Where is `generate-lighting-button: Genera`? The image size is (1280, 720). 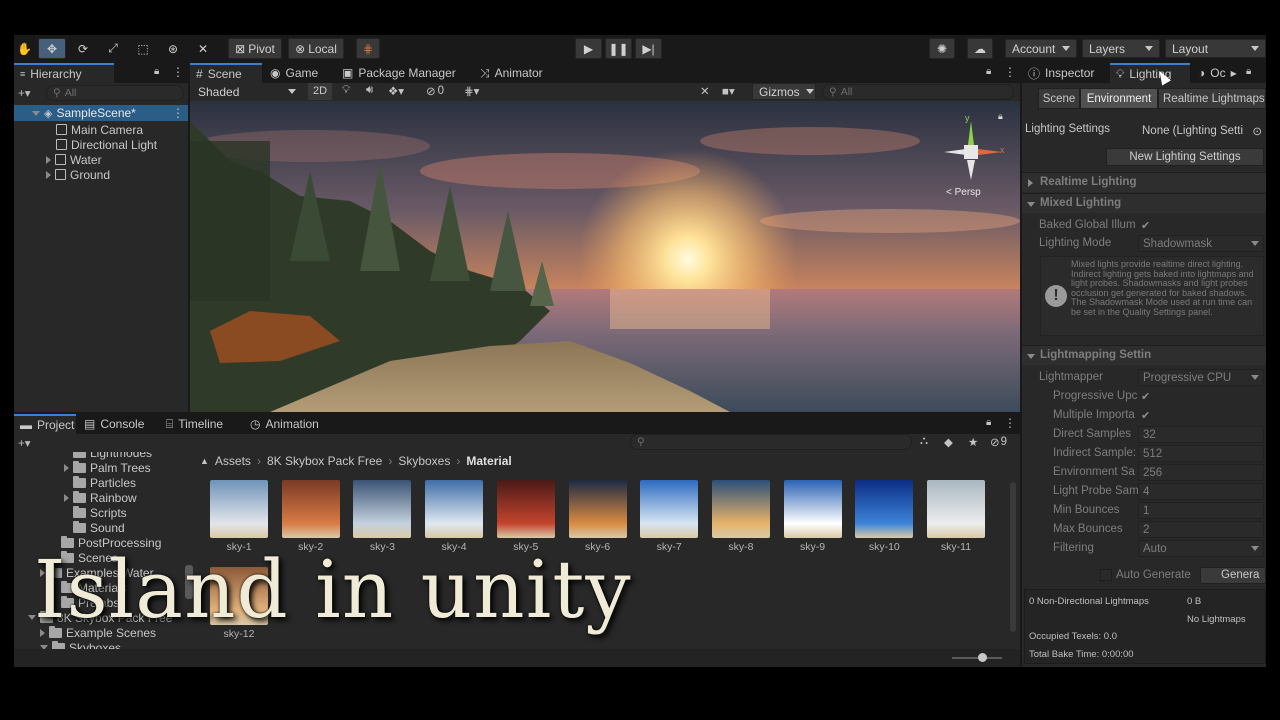 generate-lighting-button: Genera is located at coordinates (1233, 575).